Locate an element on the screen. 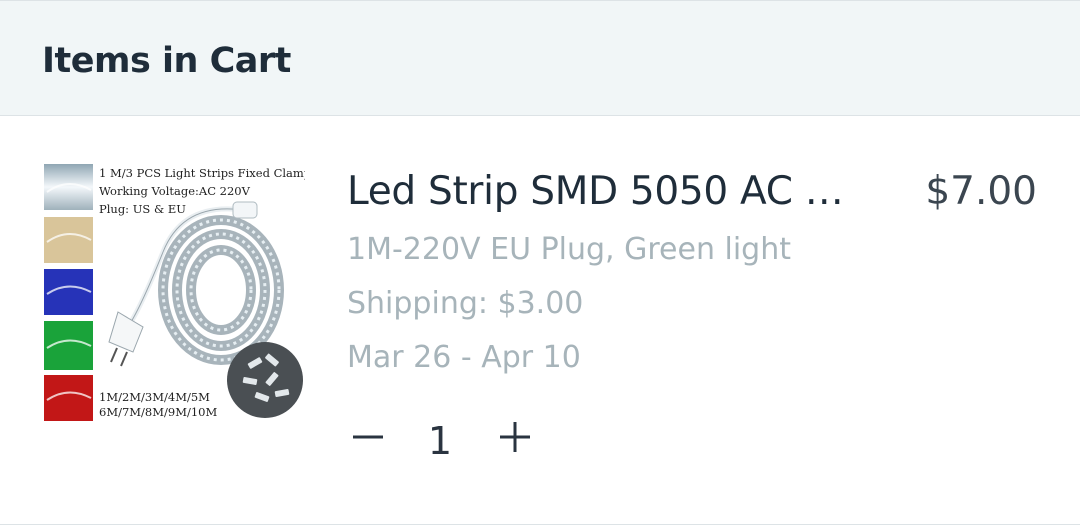 Image resolution: width=1080 pixels, height=525 pixels. thumbnail-caption: 1M/2M/3M/4M/5M is located at coordinates (154, 397).